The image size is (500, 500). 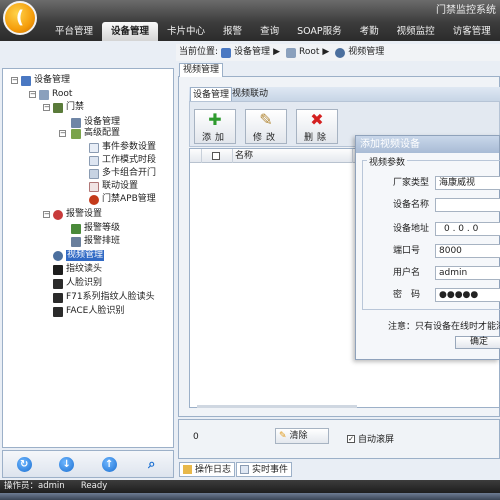 I want to click on port-field: 8000, so click(x=467, y=251).